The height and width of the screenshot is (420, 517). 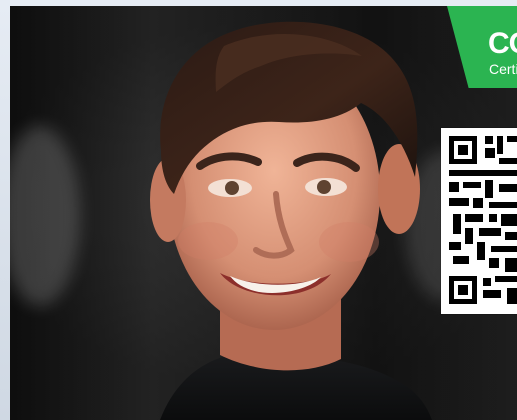 I want to click on qr-code-icon, so click(x=479, y=221).